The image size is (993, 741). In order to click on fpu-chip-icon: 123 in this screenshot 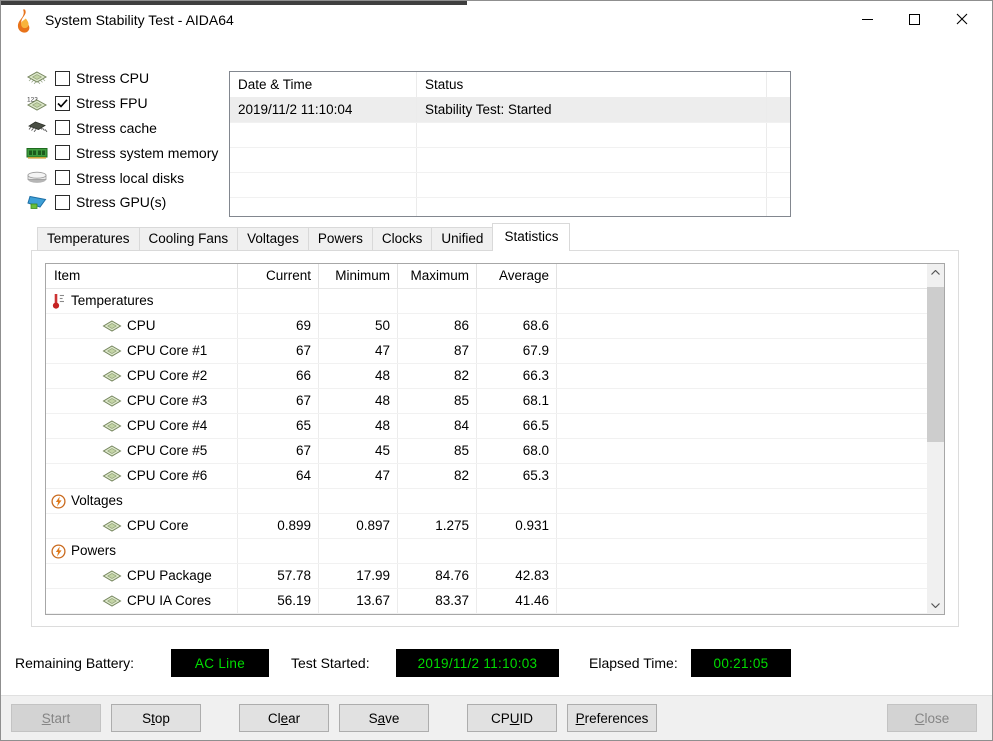, I will do `click(37, 103)`.